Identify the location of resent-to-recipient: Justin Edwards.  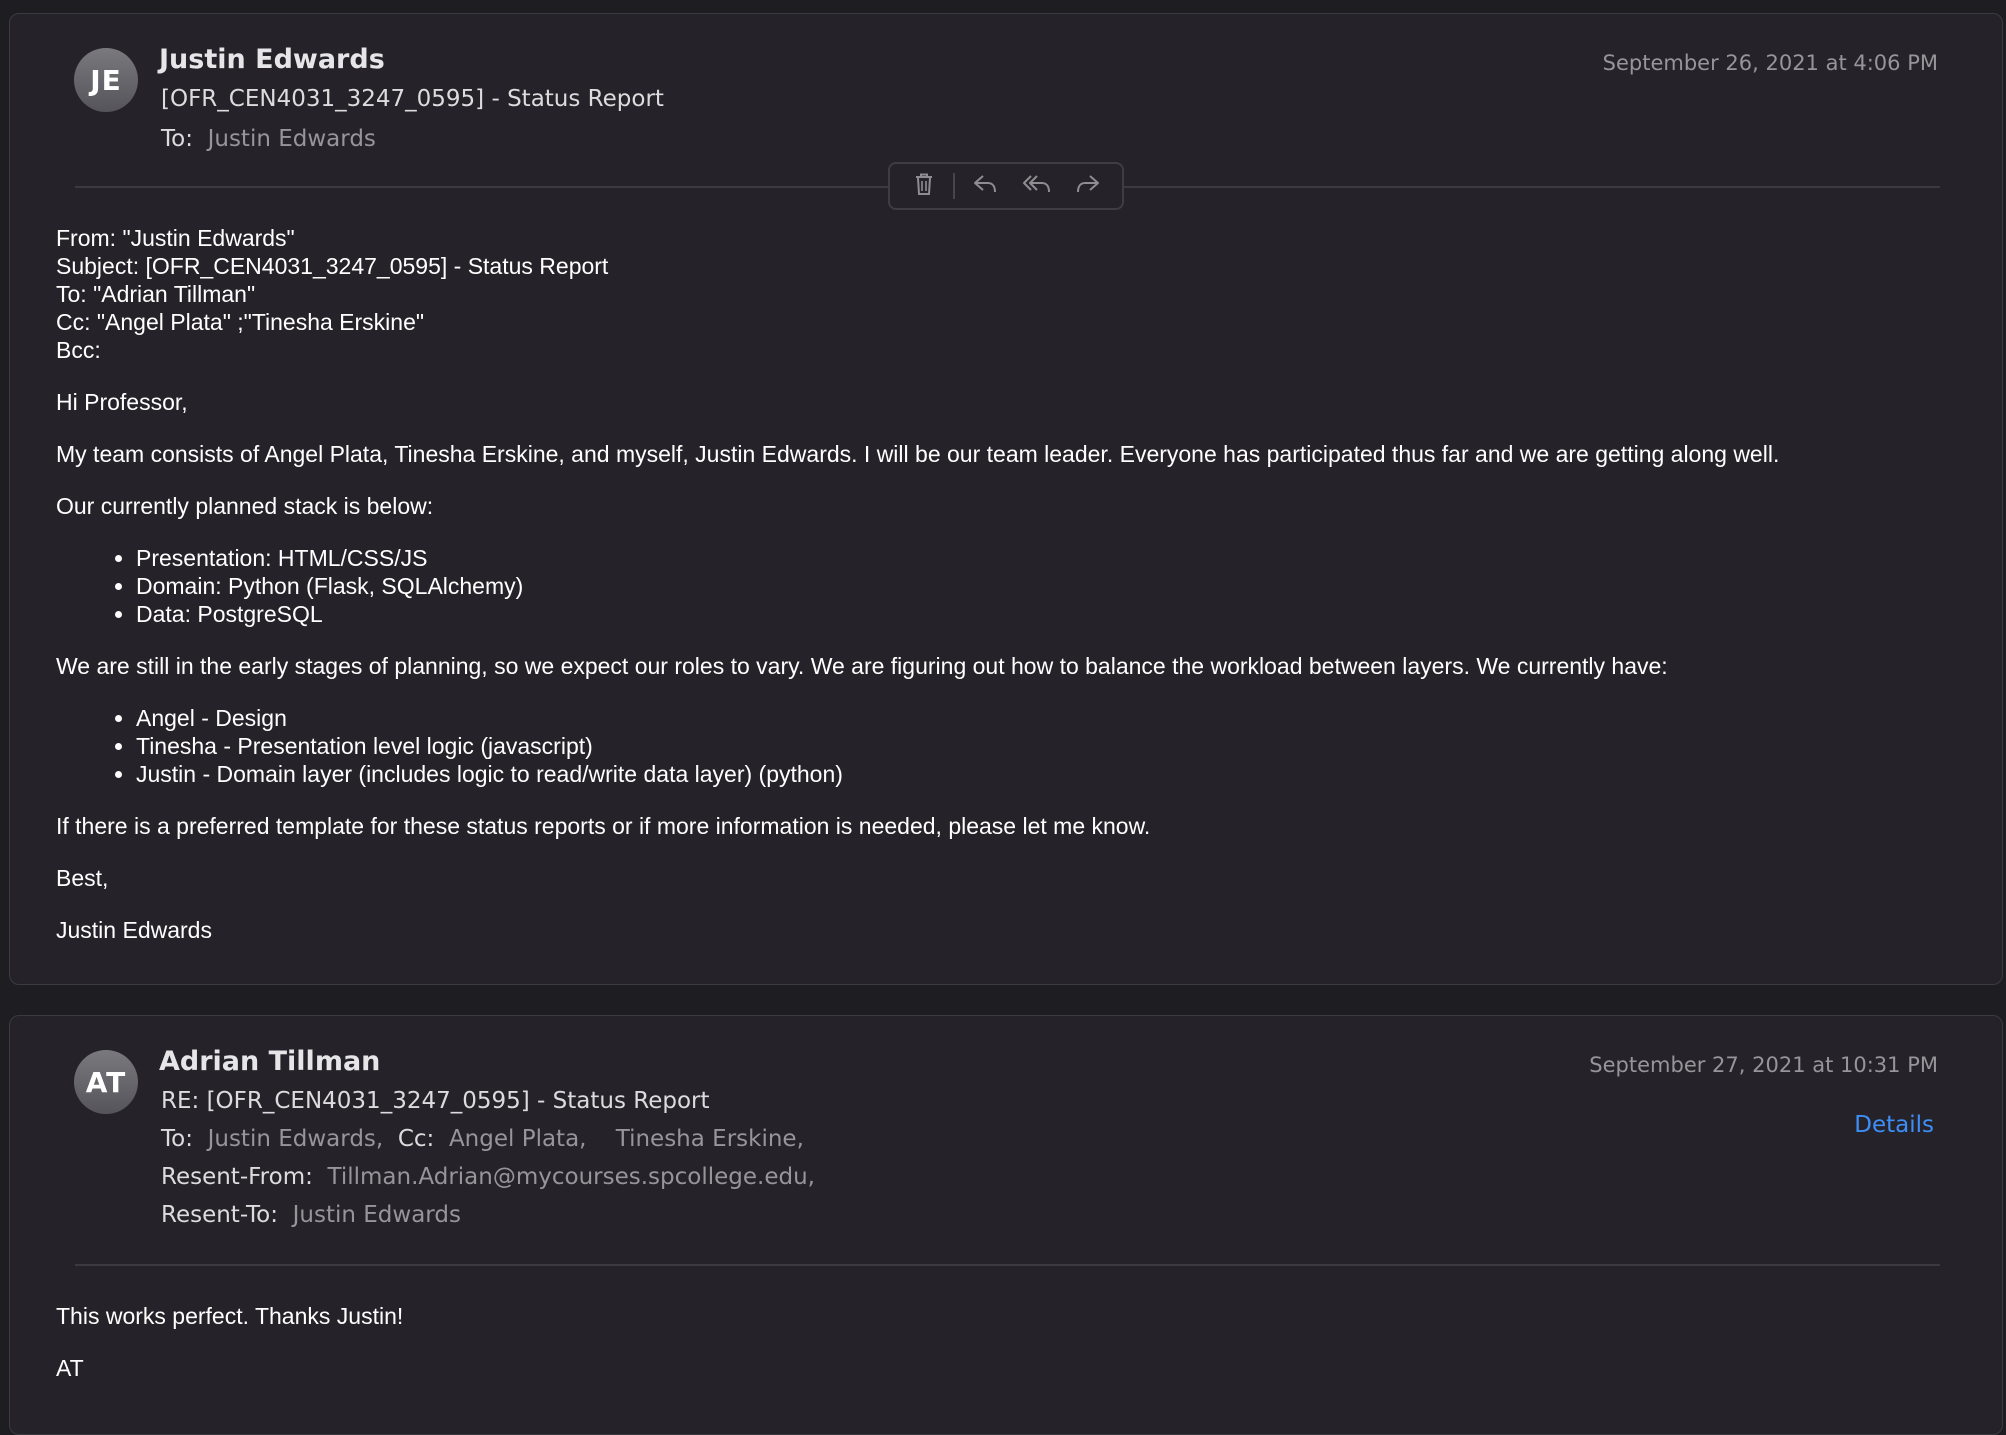
(377, 1215).